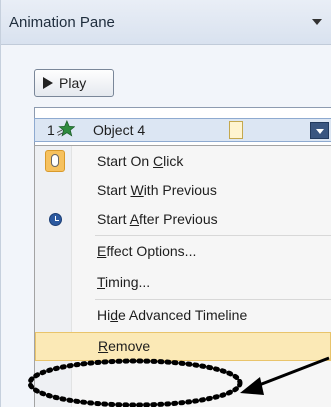 This screenshot has height=407, width=331. I want to click on play-button: Play, so click(74, 83).